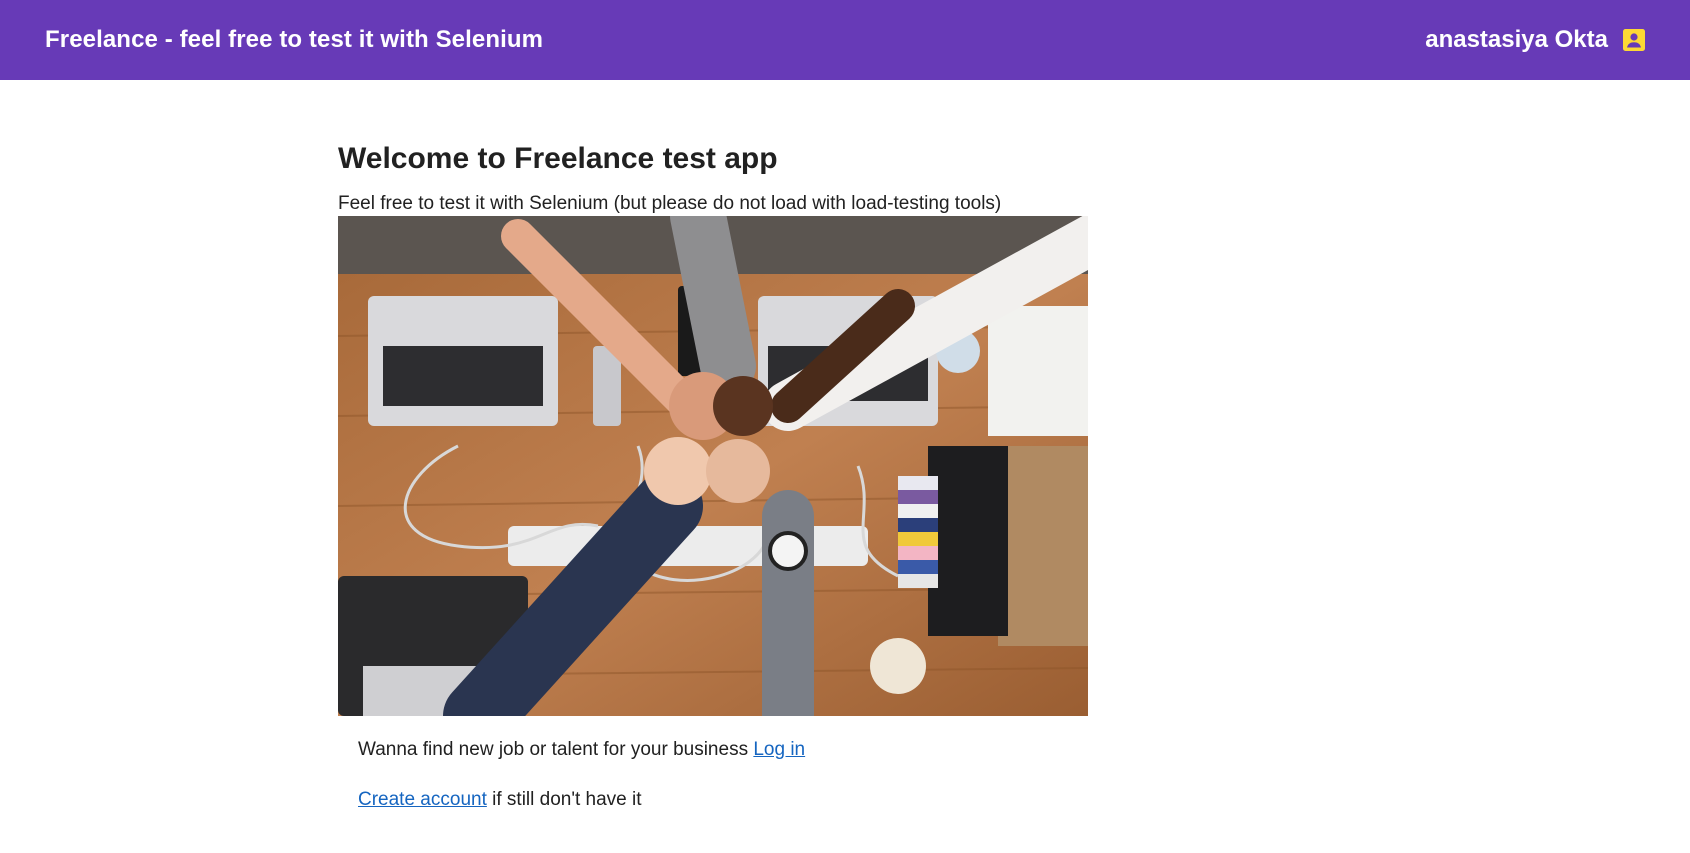 The image size is (1690, 853). I want to click on user-menu: anastasiya Okta, so click(1535, 40).